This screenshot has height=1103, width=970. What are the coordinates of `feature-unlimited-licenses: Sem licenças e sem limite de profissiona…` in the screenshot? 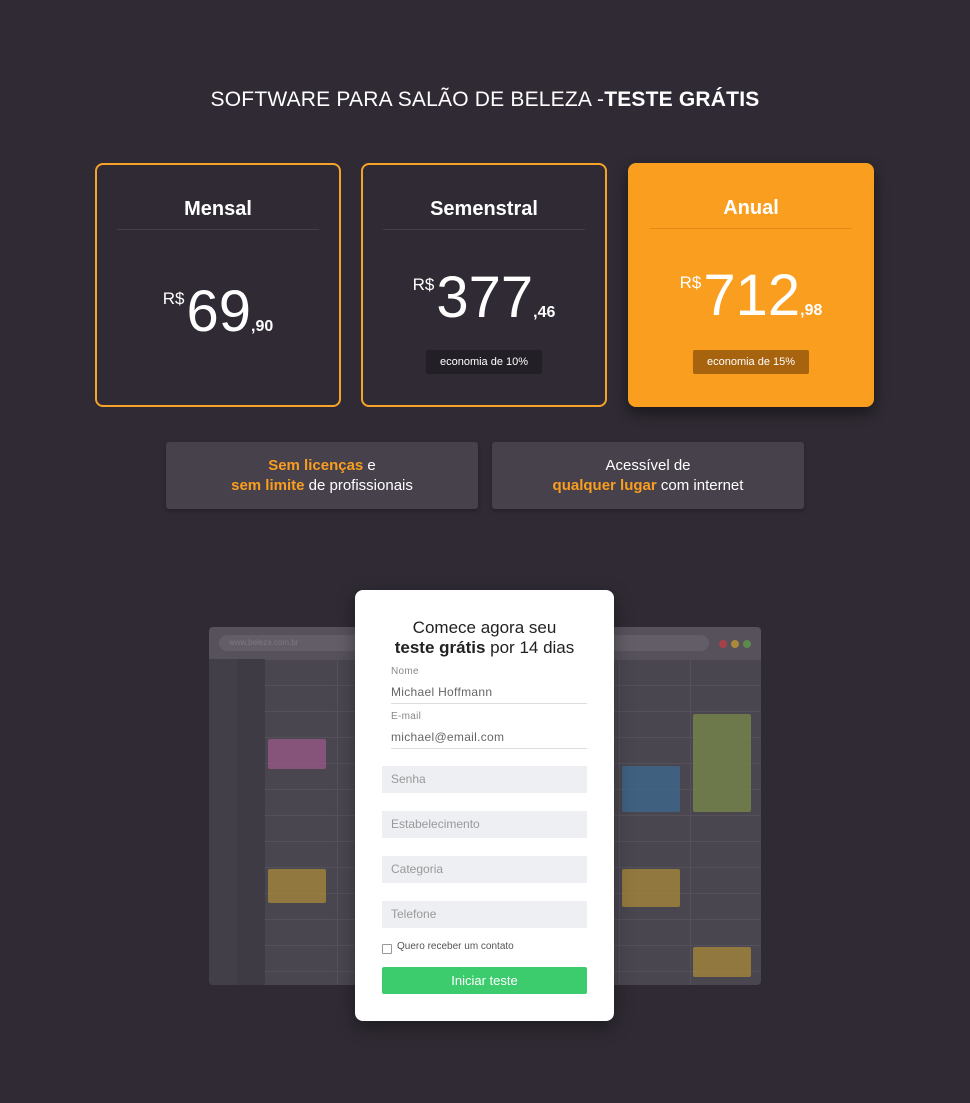 It's located at (322, 475).